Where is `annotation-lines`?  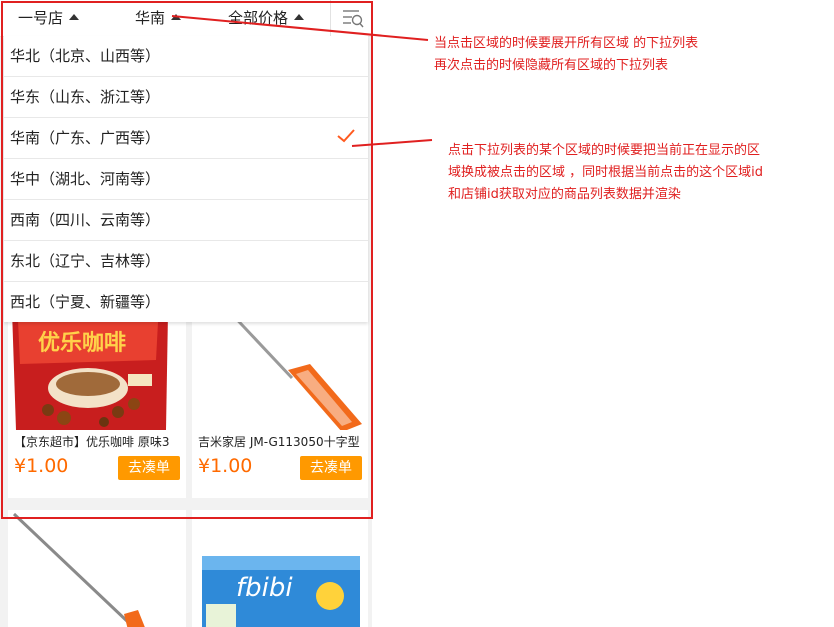 annotation-lines is located at coordinates (302, 81).